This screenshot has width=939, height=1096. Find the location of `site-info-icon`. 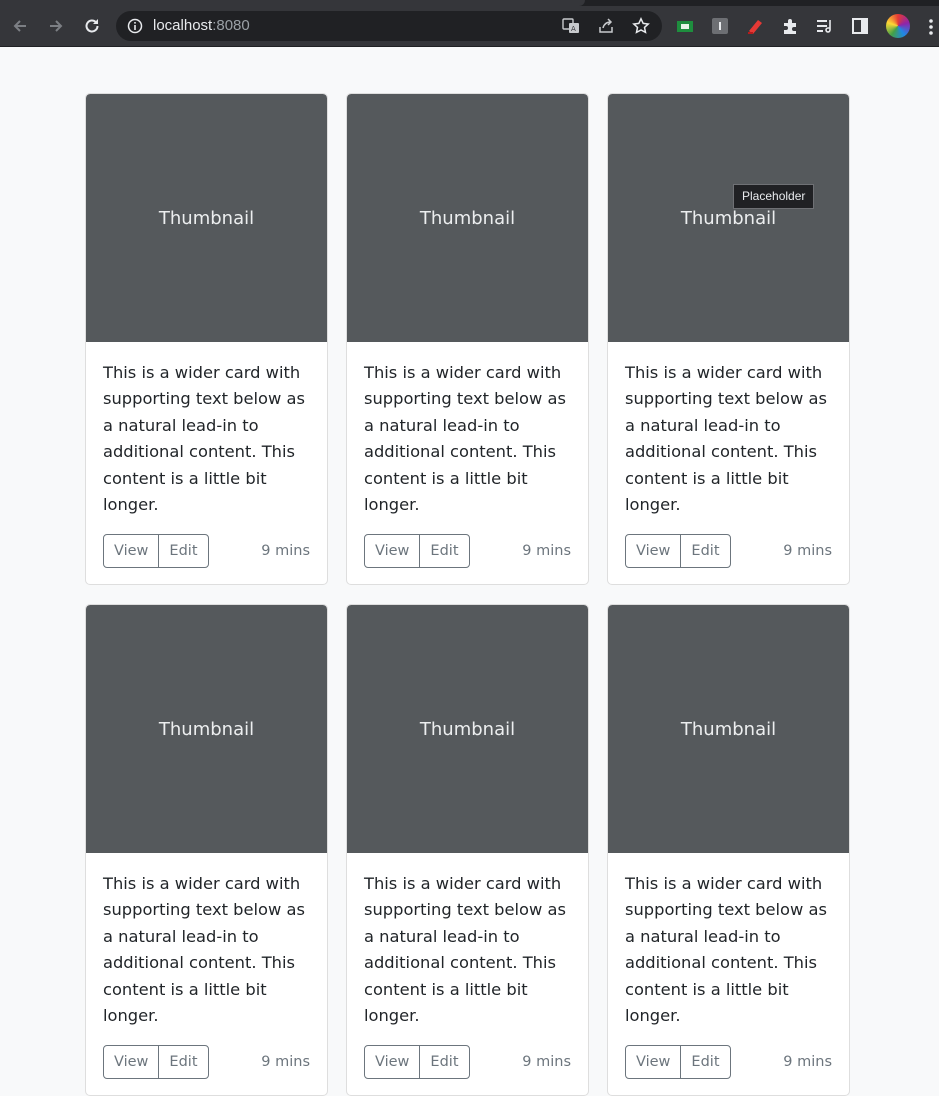

site-info-icon is located at coordinates (135, 26).